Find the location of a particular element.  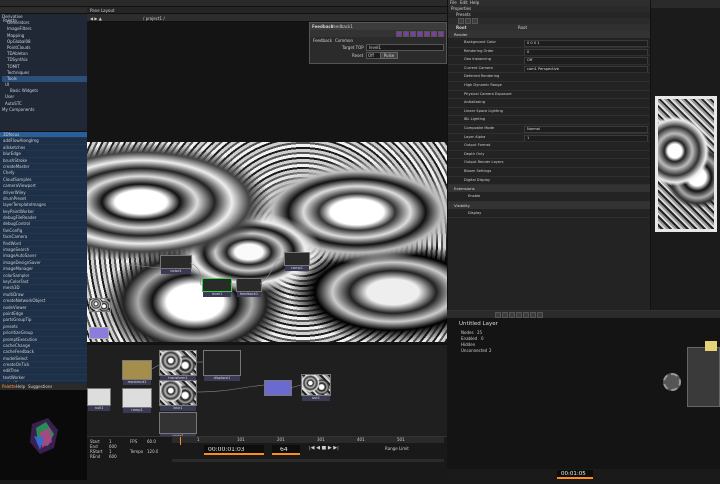

preview-column is located at coordinates (685, 155).